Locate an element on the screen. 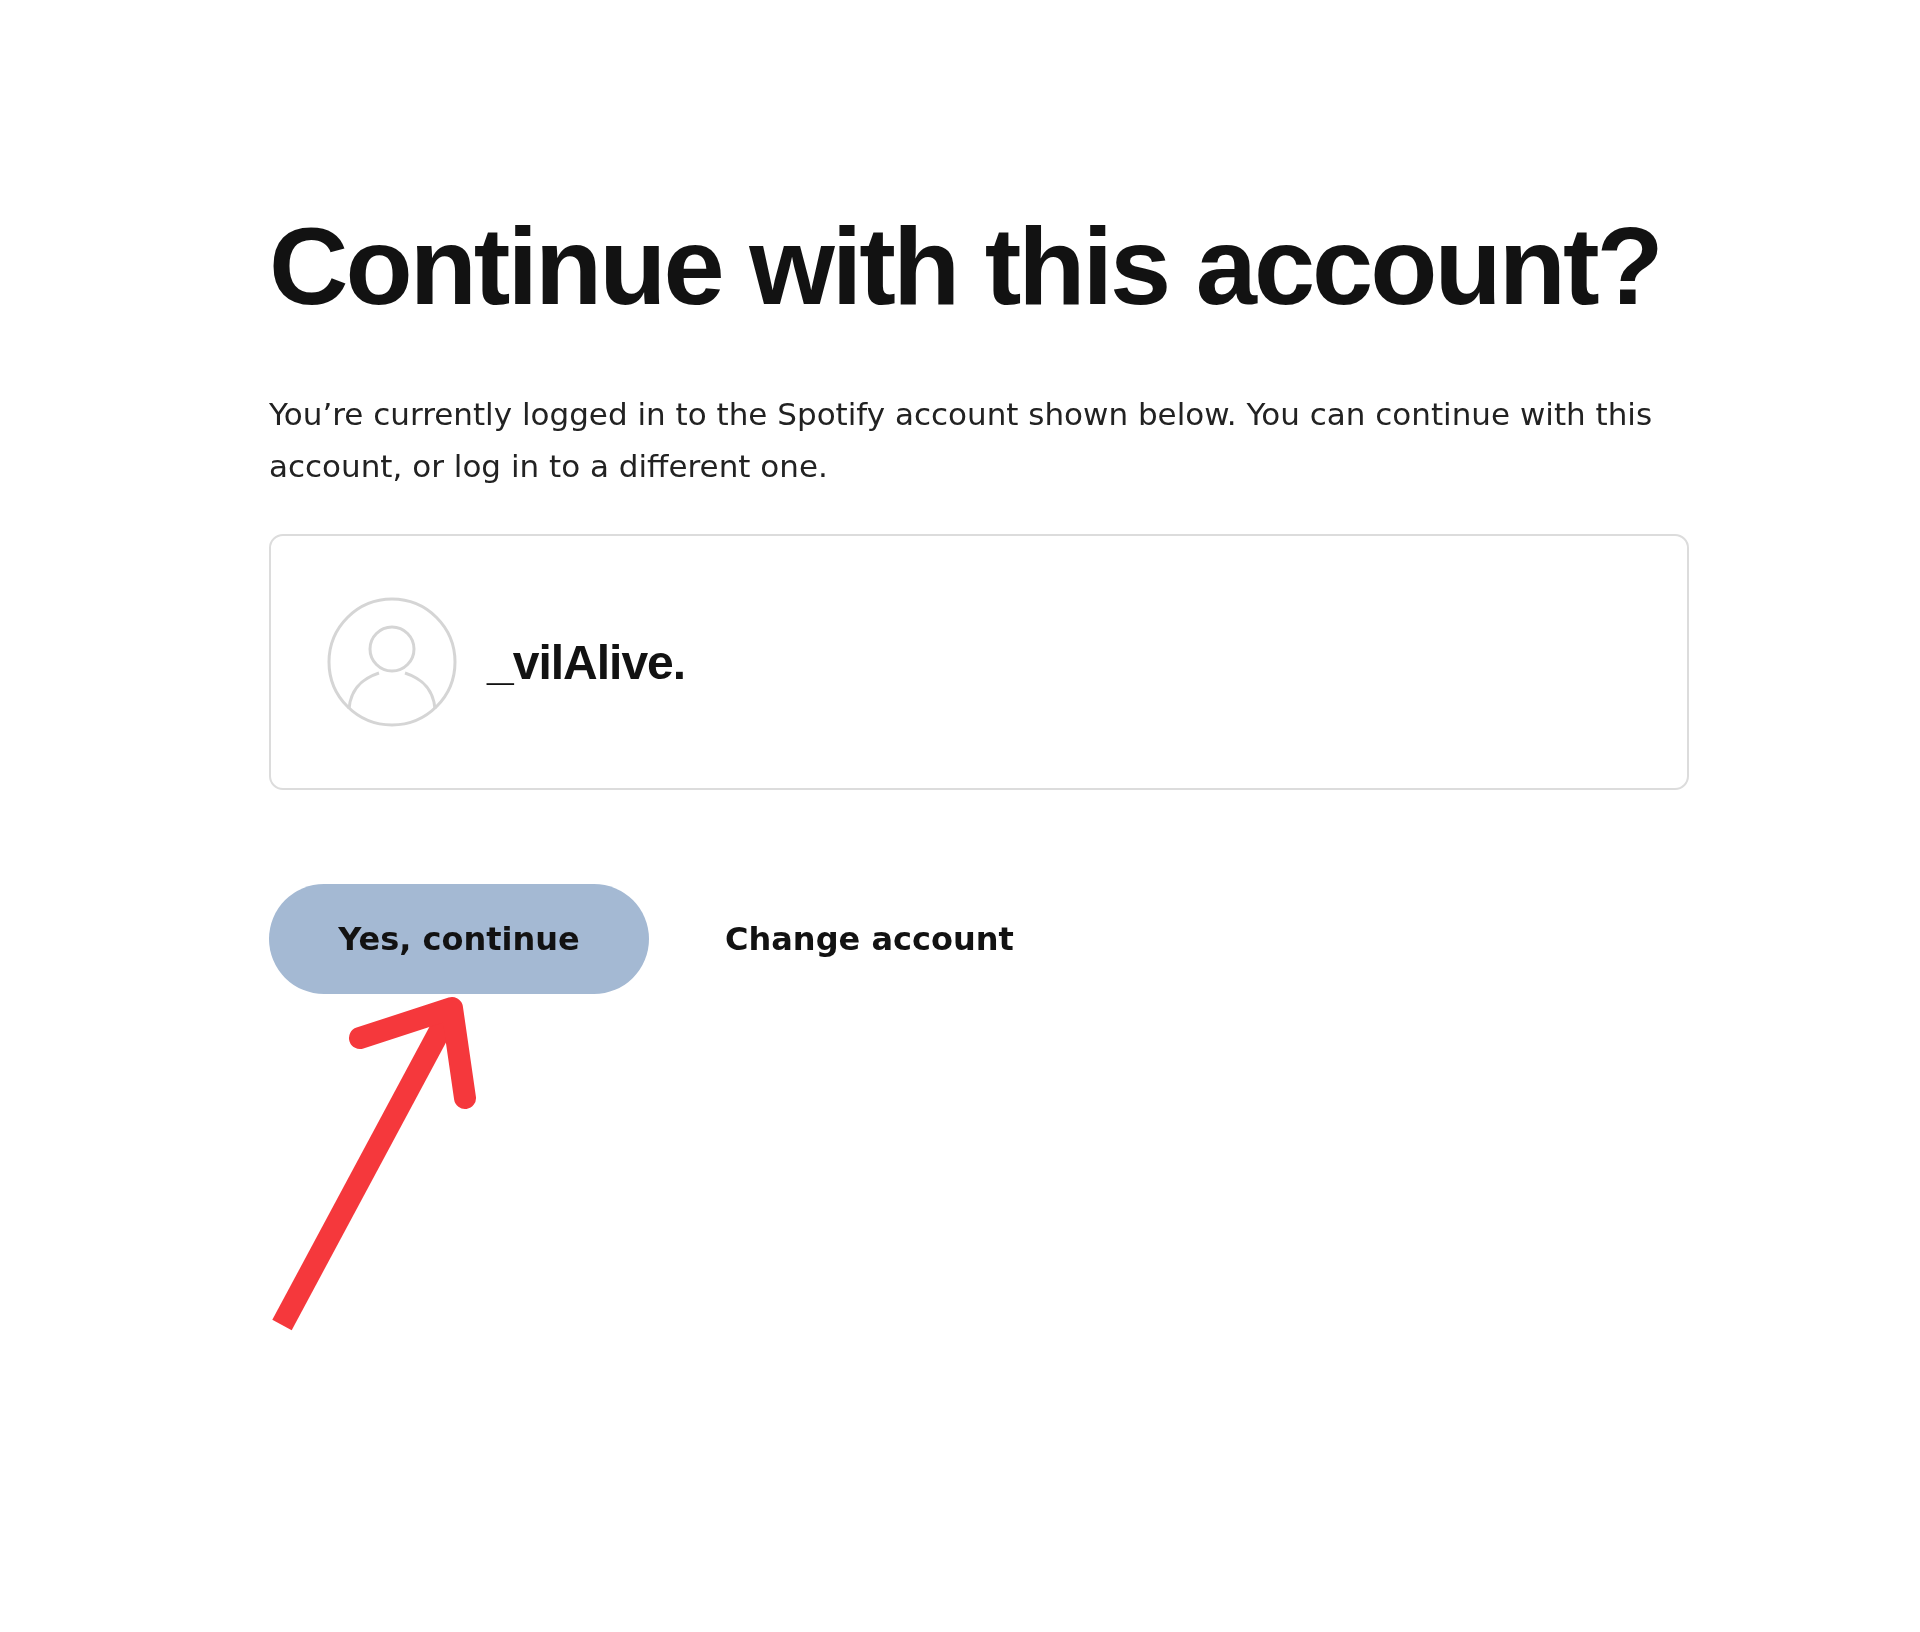 This screenshot has height=1632, width=1920. user-avatar-icon is located at coordinates (392, 662).